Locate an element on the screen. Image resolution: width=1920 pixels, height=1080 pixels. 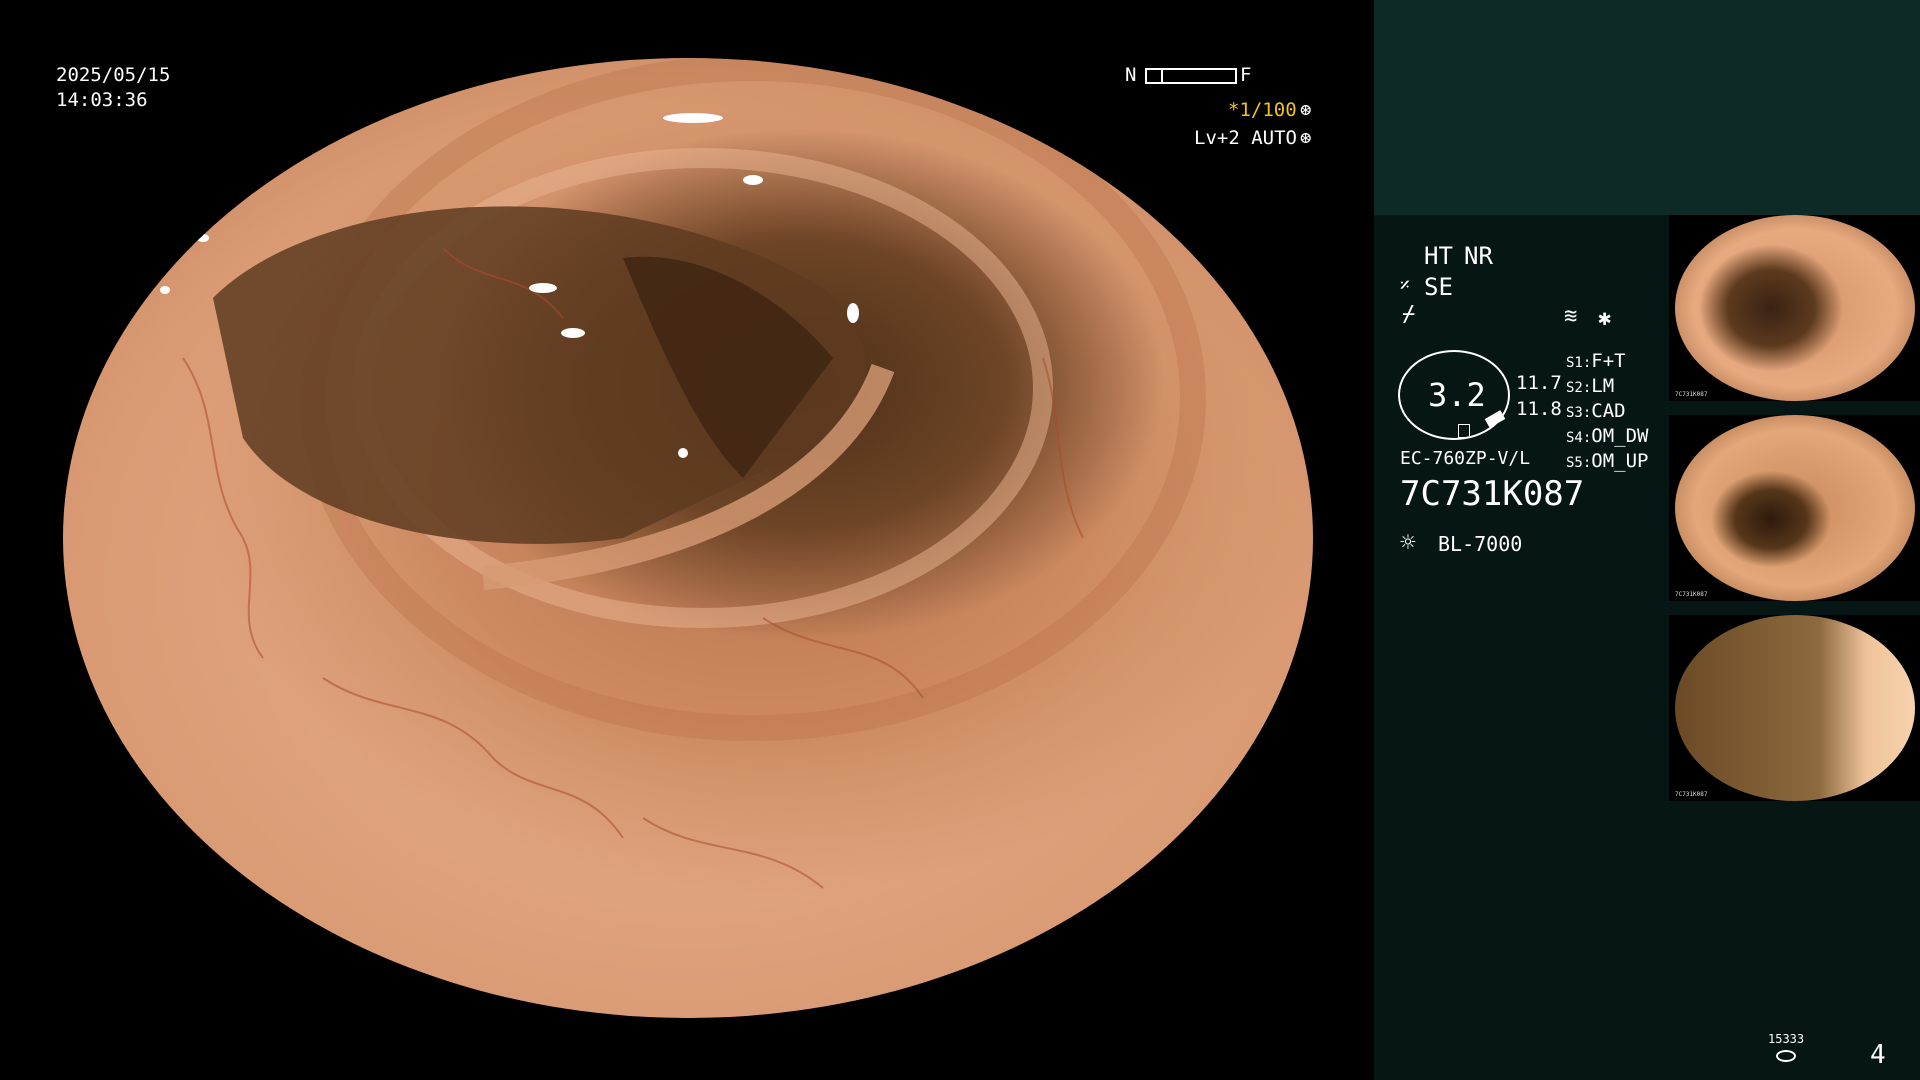
focus-bar is located at coordinates (1191, 76).